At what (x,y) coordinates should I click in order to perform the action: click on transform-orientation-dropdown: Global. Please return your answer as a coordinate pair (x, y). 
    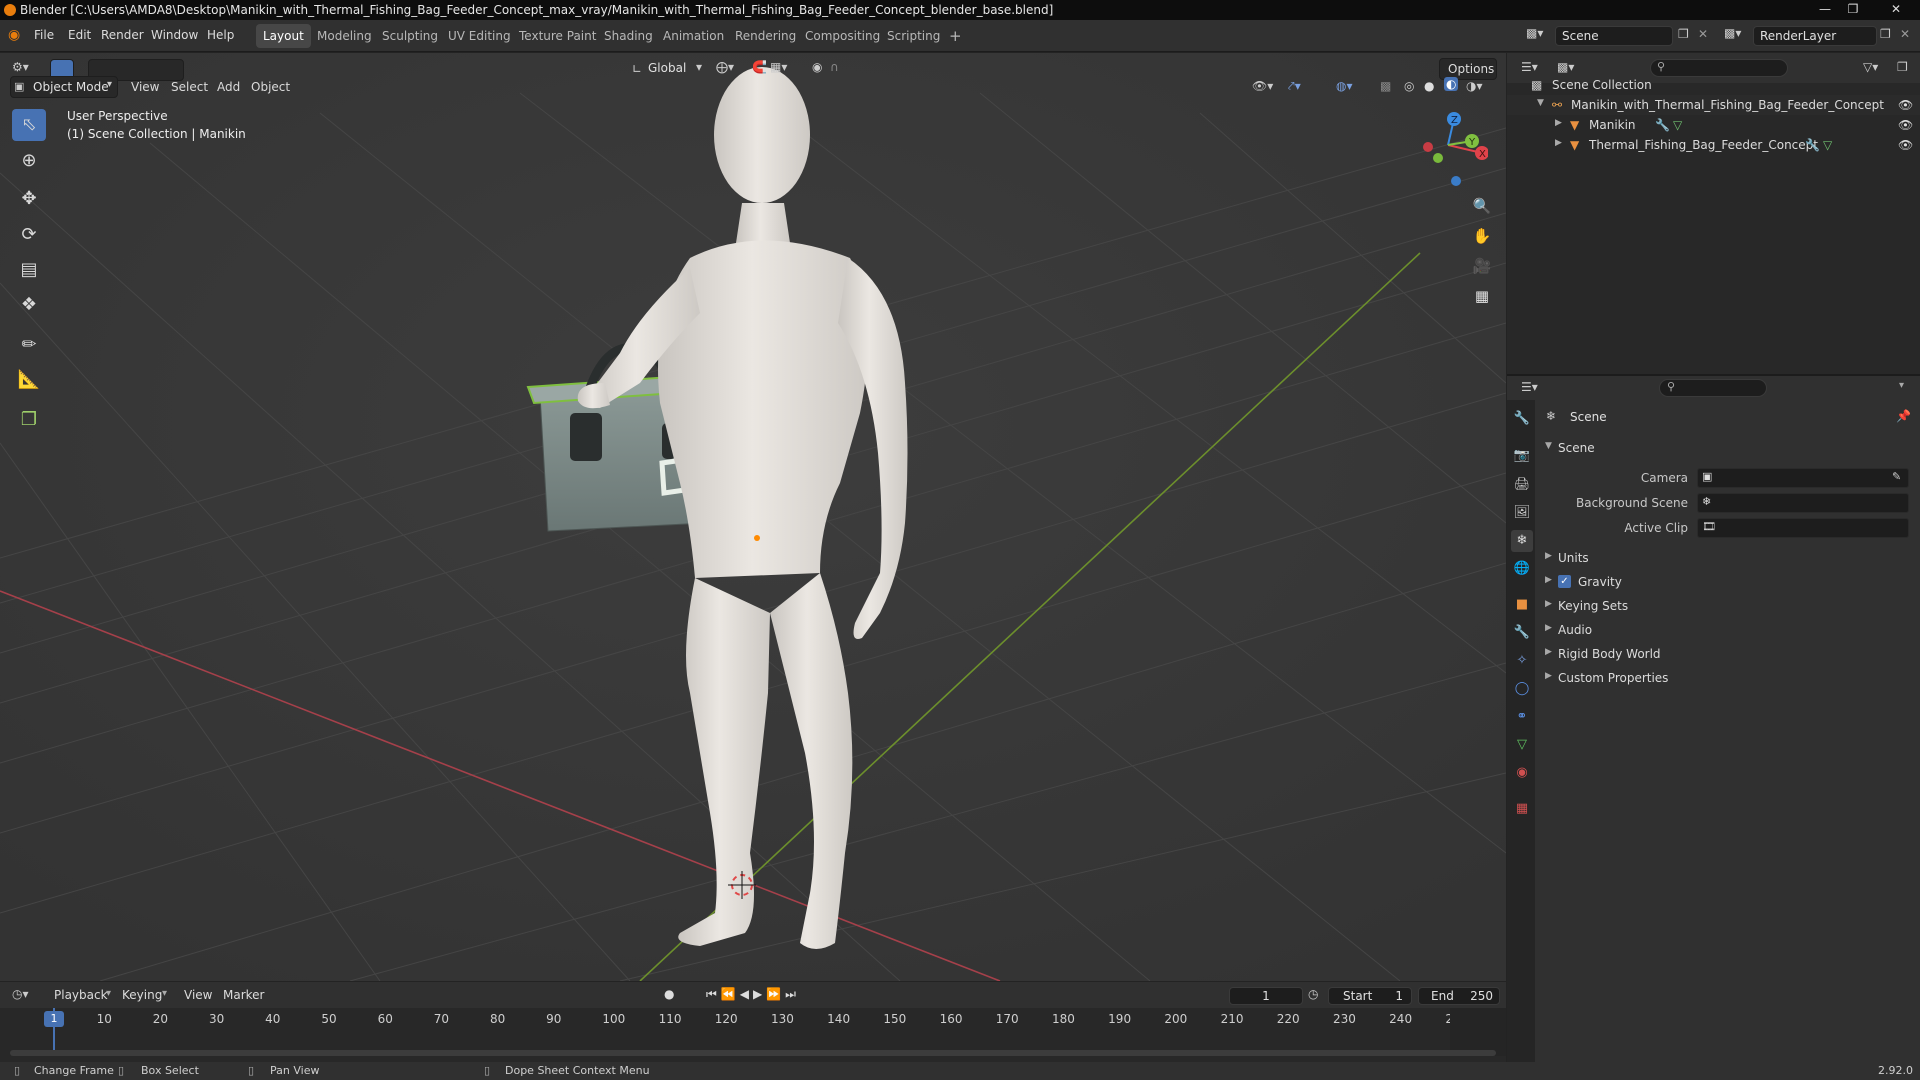
    Looking at the image, I should click on (667, 68).